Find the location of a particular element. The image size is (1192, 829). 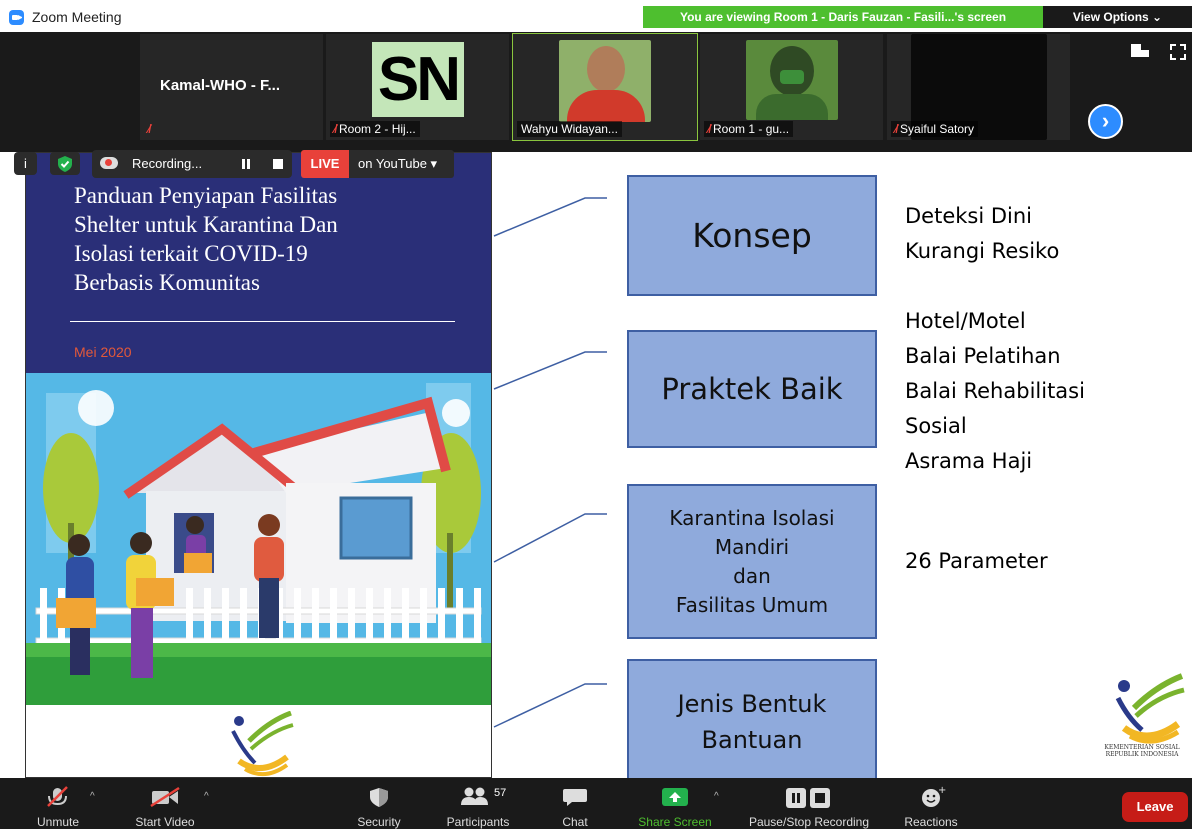

slide-box-jenis-bantuan: Jenis Bentuk Bantuan is located at coordinates (752, 718).